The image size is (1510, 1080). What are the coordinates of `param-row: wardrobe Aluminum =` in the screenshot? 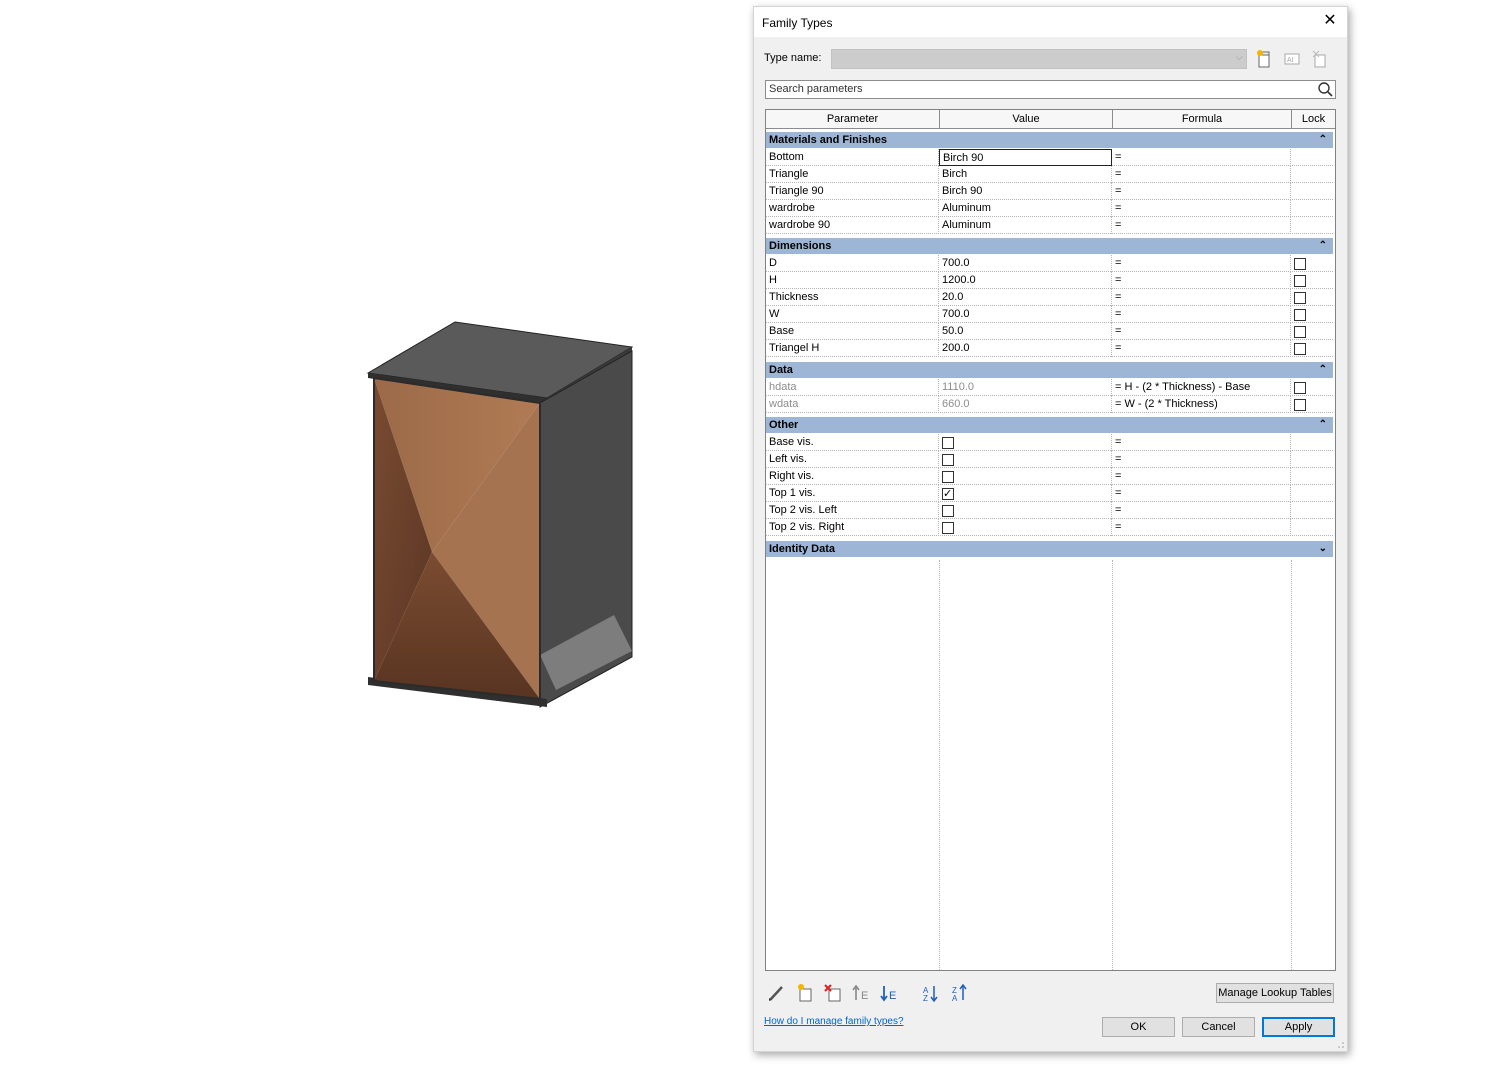 It's located at (1049, 208).